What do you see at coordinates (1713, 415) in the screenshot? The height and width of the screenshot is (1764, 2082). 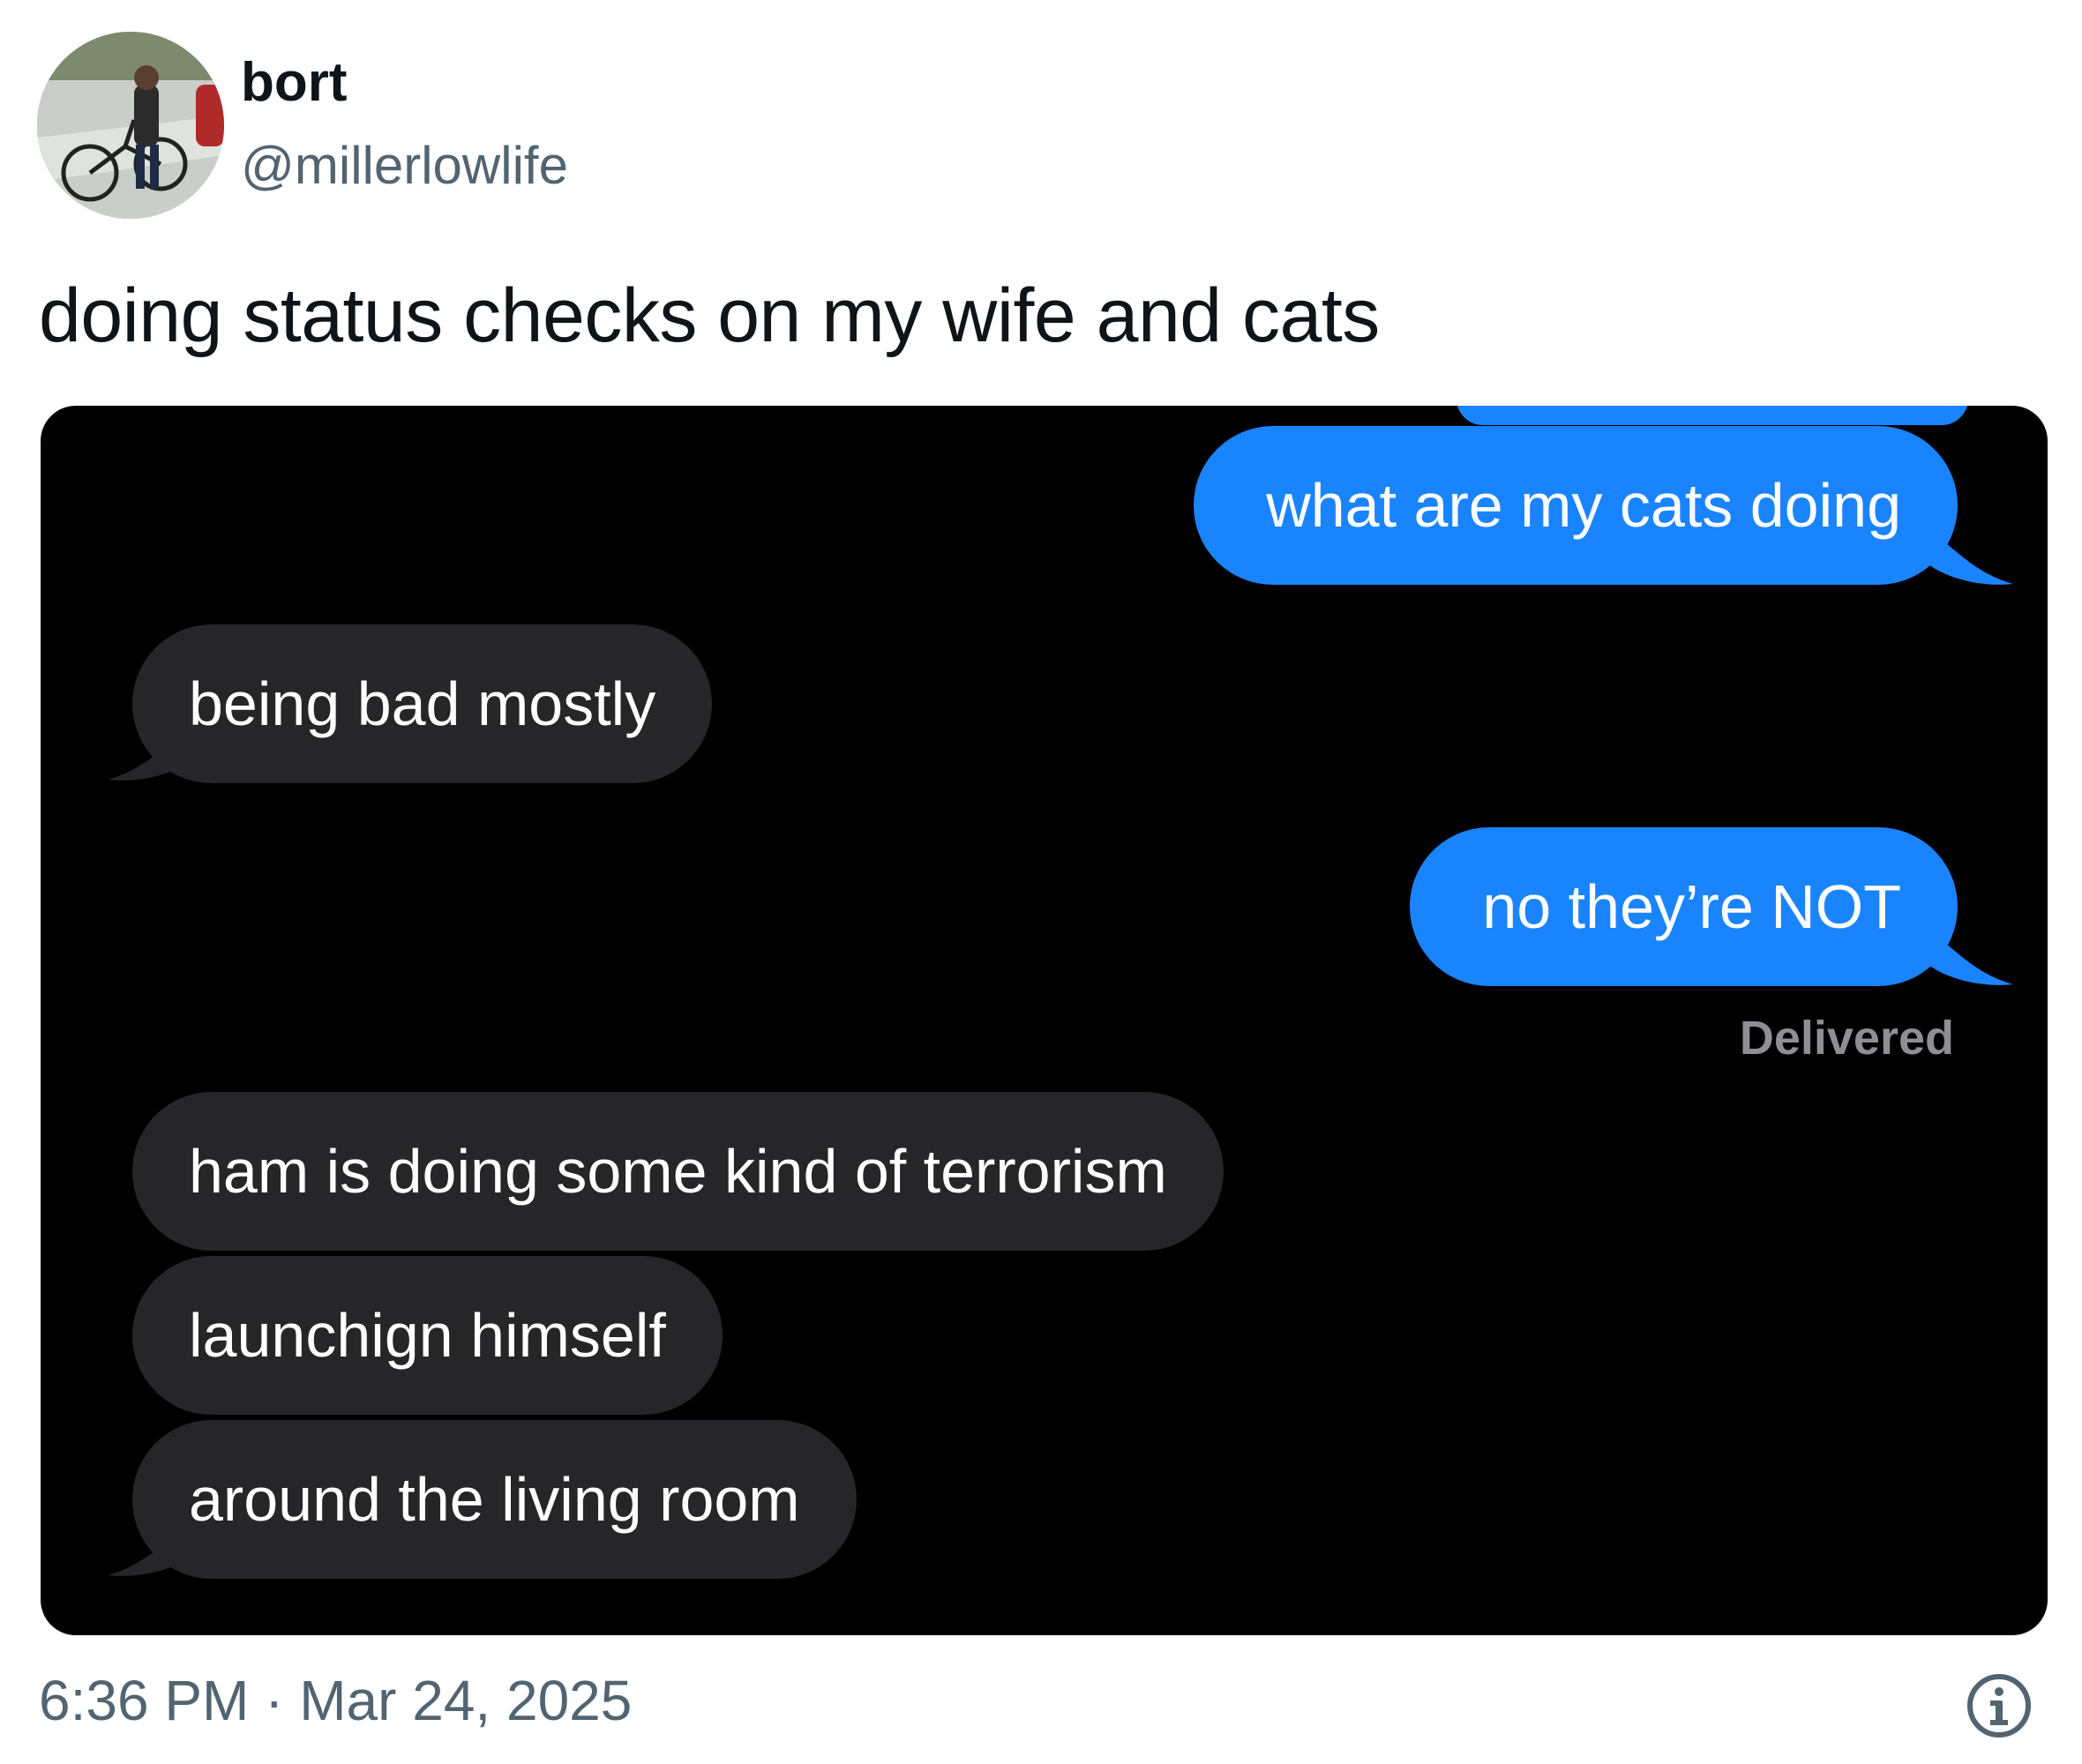 I see `previous-message-bubble-peek` at bounding box center [1713, 415].